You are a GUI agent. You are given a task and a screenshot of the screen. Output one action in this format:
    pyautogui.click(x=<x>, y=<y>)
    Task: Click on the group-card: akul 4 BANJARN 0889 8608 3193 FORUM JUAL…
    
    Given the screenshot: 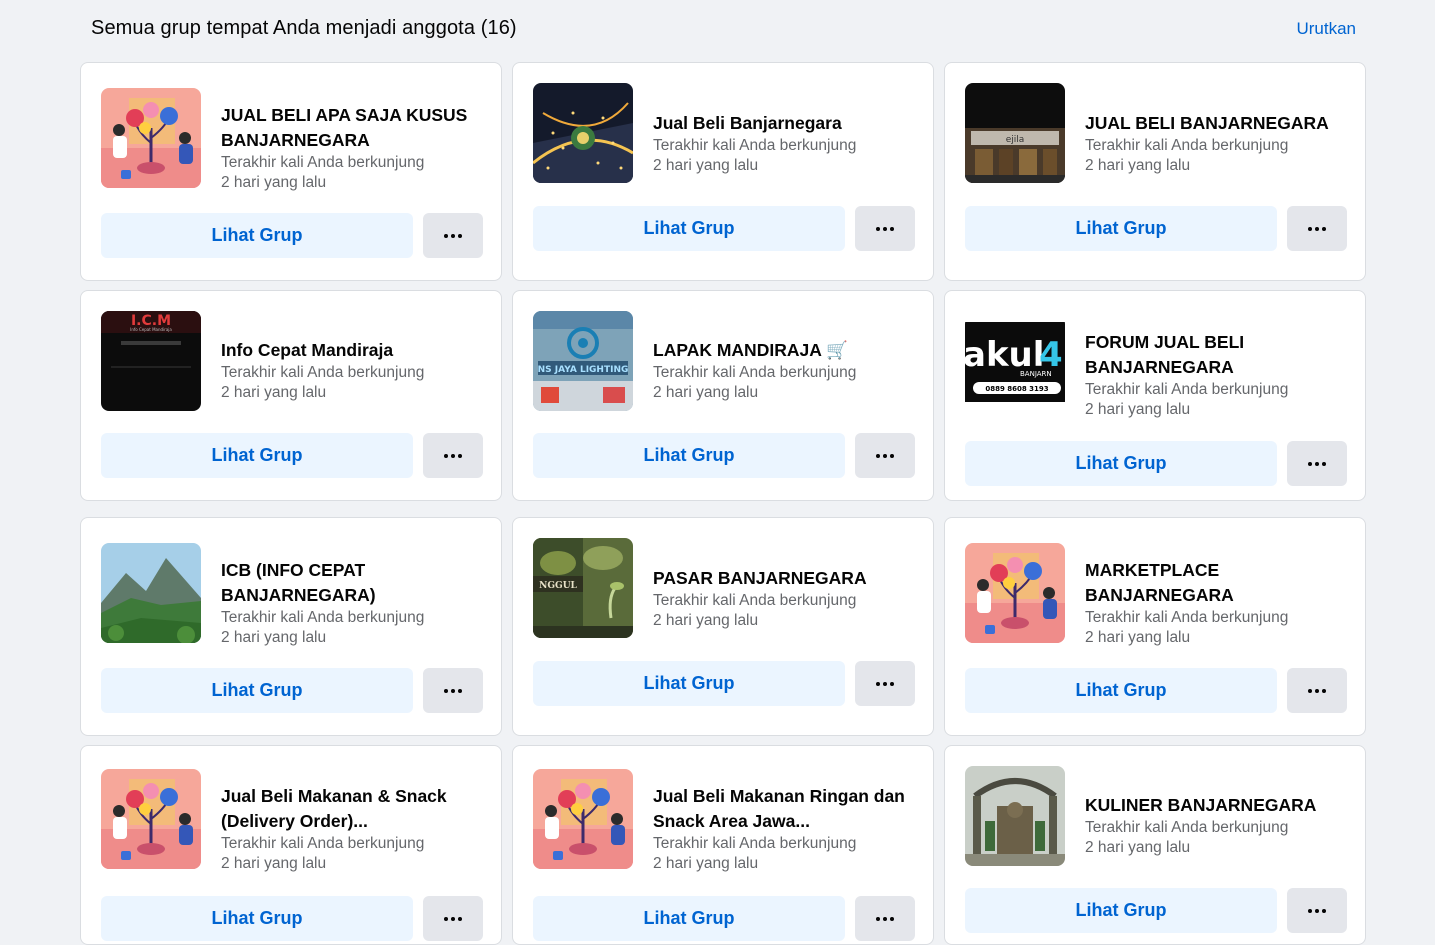 What is the action you would take?
    pyautogui.click(x=1155, y=395)
    